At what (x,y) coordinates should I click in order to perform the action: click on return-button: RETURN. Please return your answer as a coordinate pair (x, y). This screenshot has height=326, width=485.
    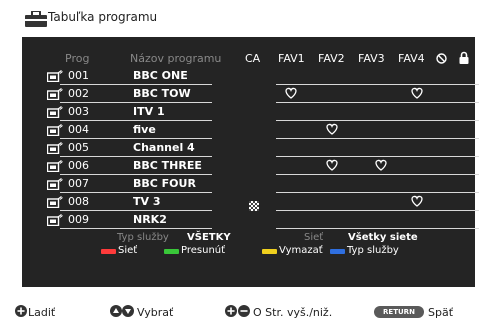
    Looking at the image, I should click on (399, 312).